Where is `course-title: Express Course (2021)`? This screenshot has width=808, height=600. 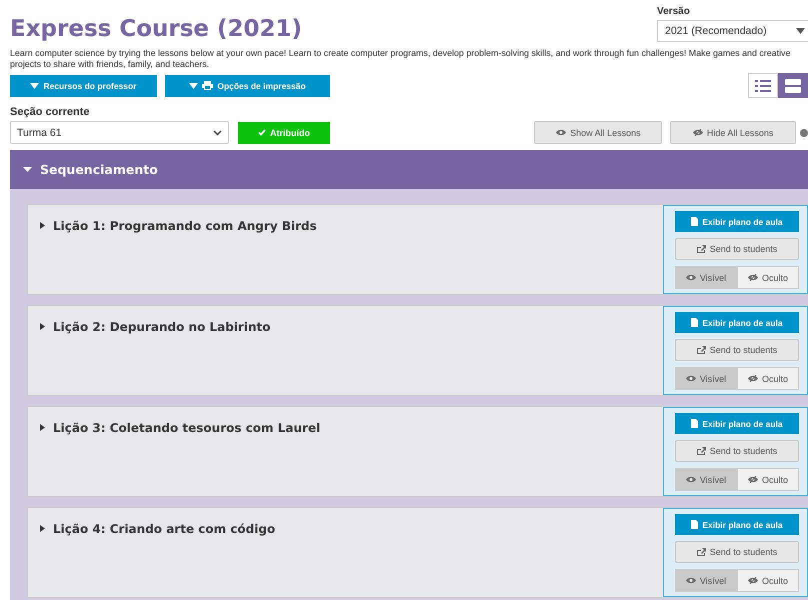
course-title: Express Course (2021) is located at coordinates (156, 29).